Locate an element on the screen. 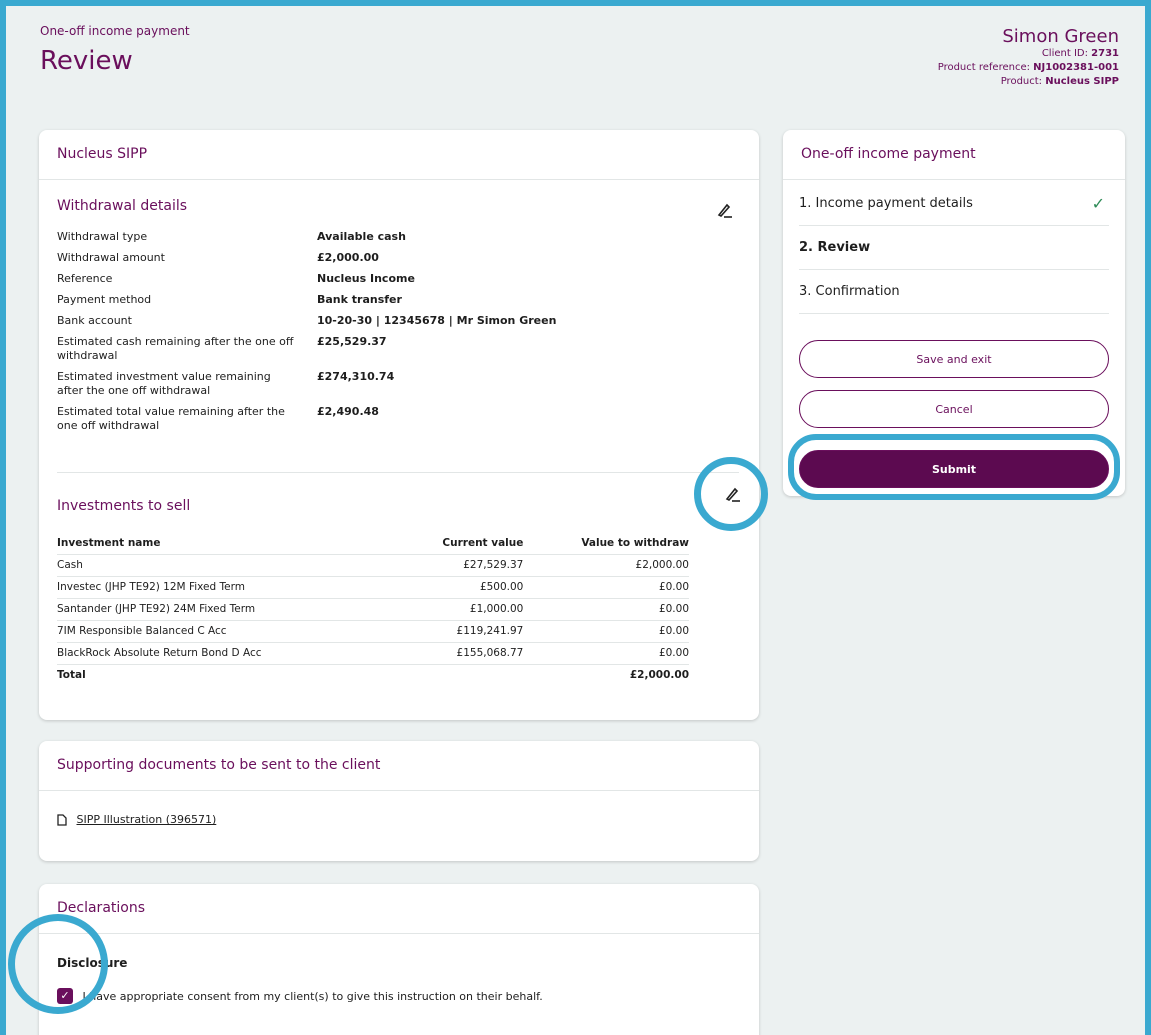 The height and width of the screenshot is (1035, 1151). step-label: 2. Review is located at coordinates (835, 247).